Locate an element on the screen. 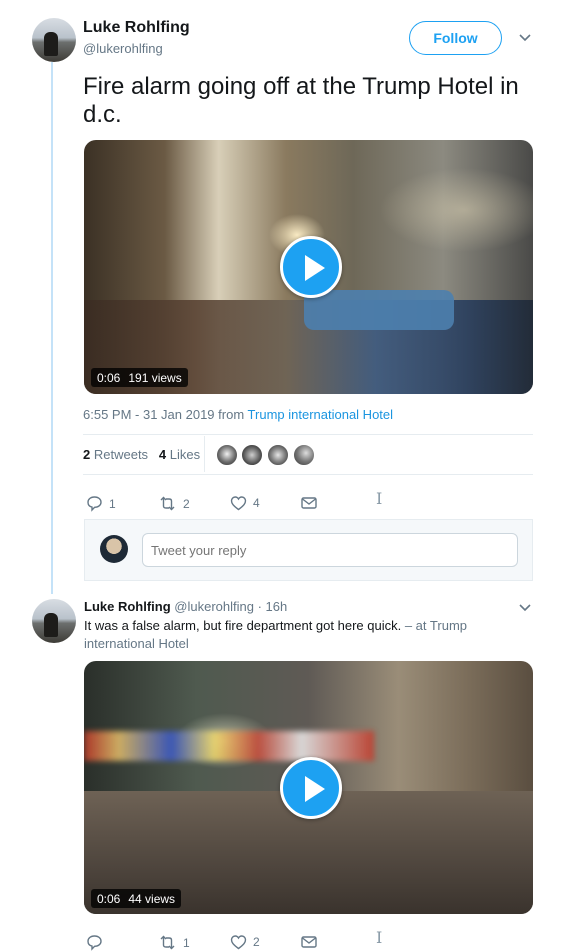 Image resolution: width=563 pixels, height=951 pixels. video-views: 191 views is located at coordinates (155, 377).